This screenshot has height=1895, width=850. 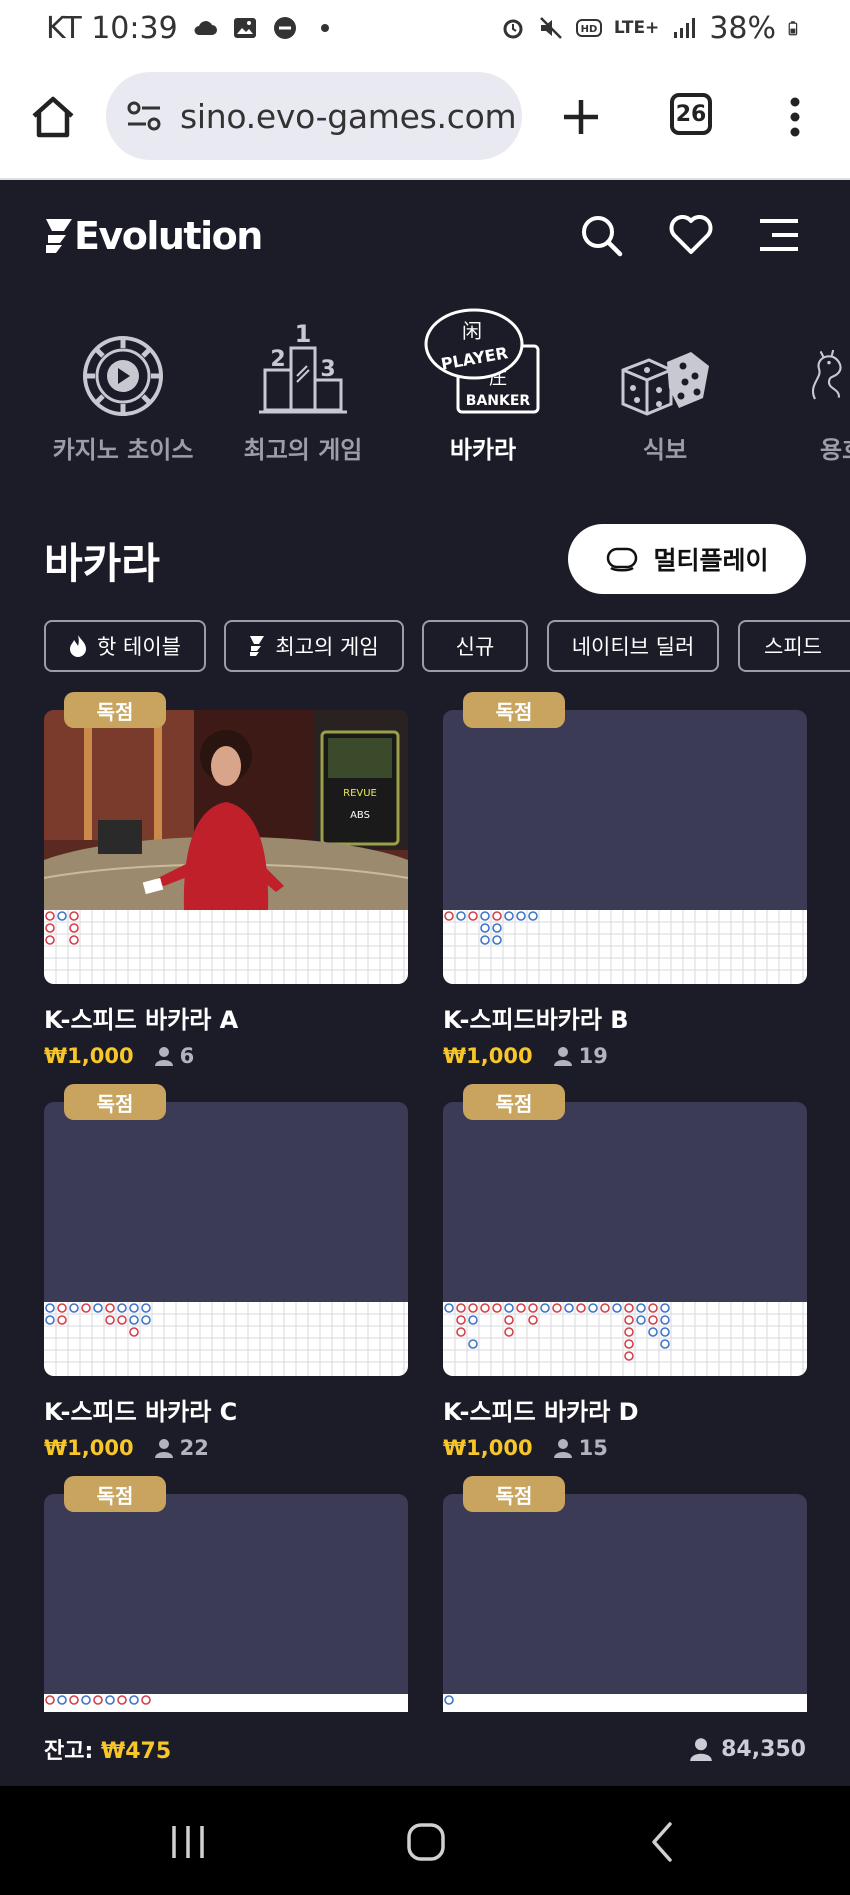 I want to click on player-count-value: 6, so click(x=187, y=1056).